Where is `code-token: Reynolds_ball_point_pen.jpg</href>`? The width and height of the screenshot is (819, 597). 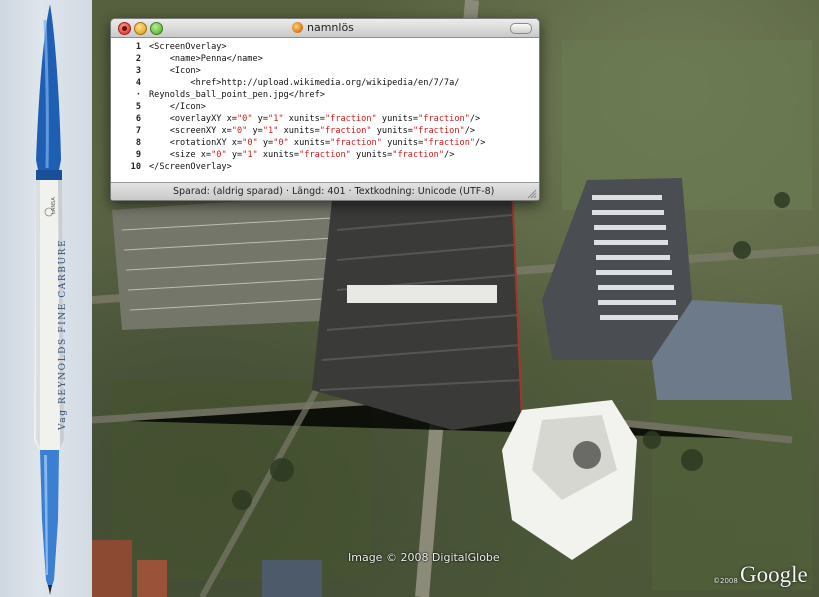
code-token: Reynolds_ball_point_pen.jpg</href> is located at coordinates (237, 95).